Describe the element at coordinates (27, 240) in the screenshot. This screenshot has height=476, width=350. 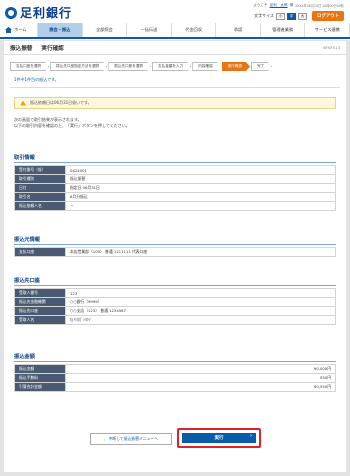
I see `section-title-source: 振込元情報` at that location.